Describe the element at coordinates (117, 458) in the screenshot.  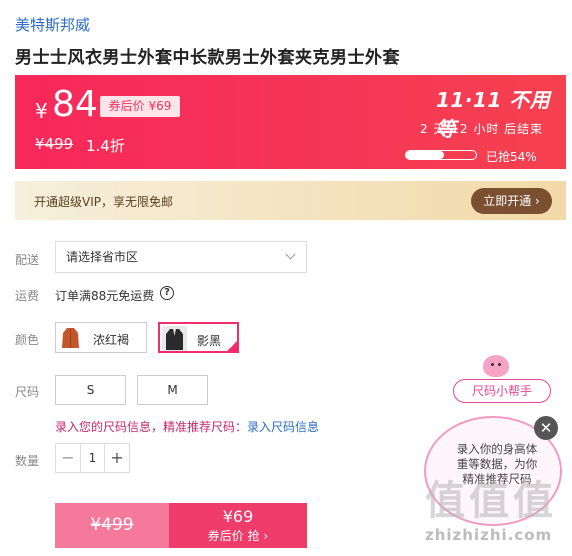
I see `quantity-plus-button: +` at that location.